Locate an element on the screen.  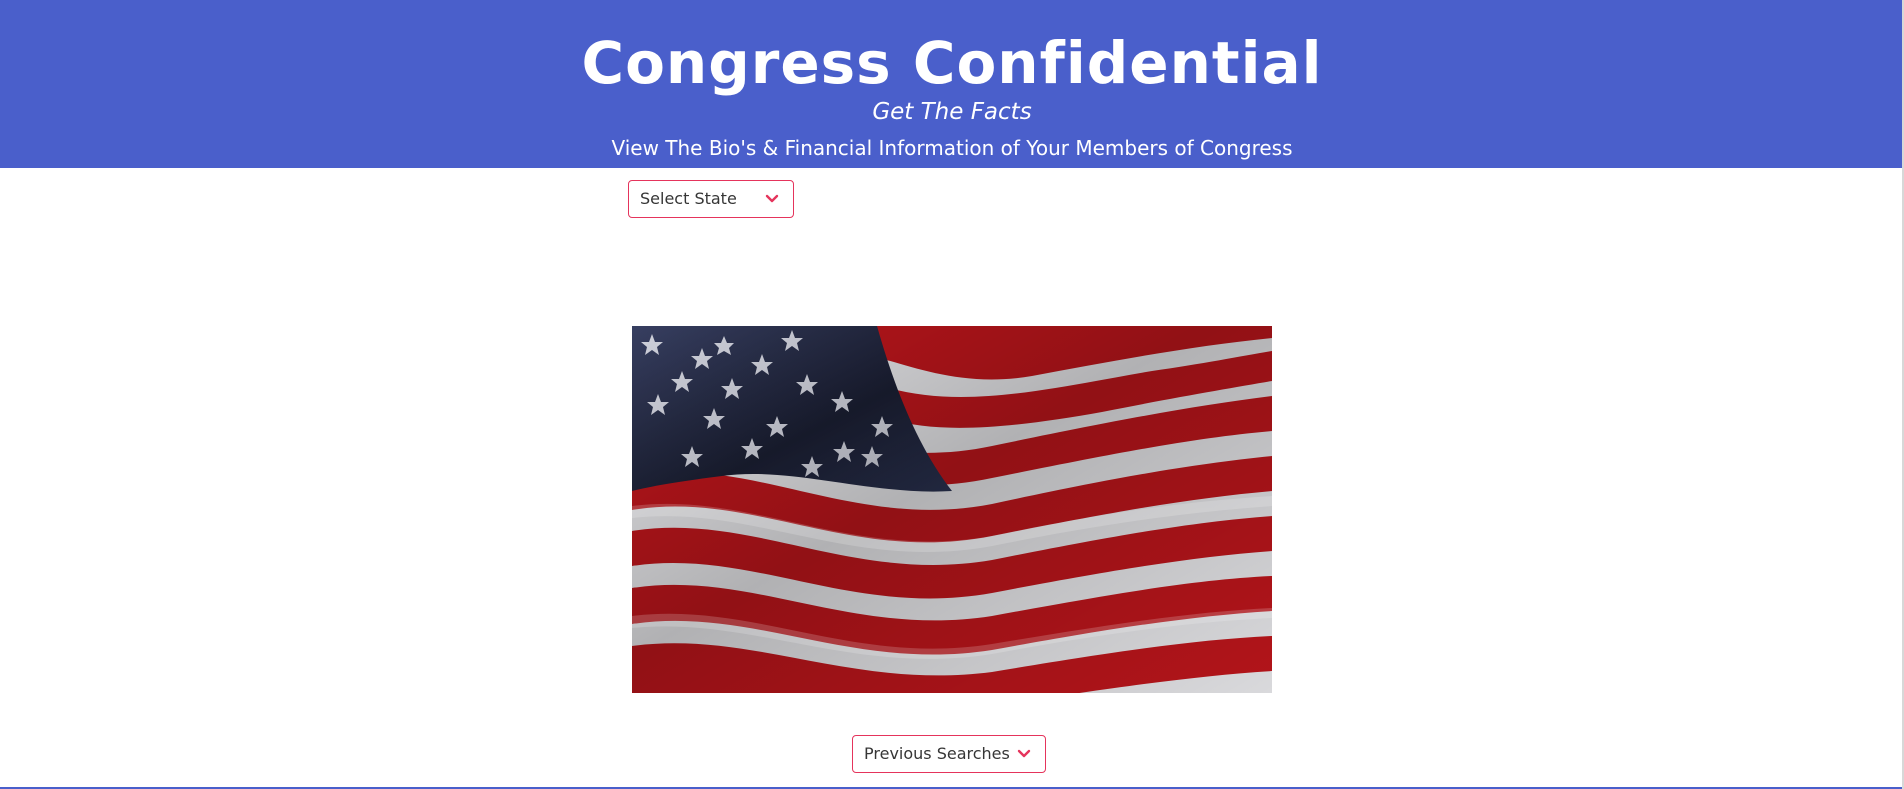
state-select: Select State is located at coordinates (711, 199).